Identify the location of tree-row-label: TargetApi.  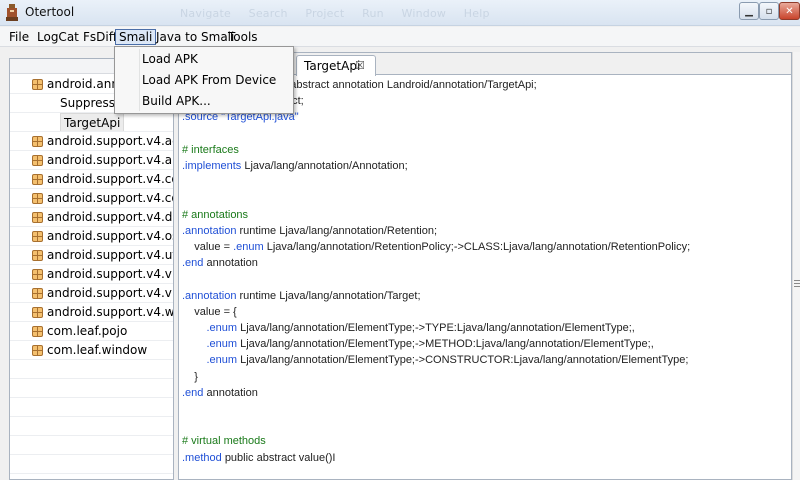
(92, 122).